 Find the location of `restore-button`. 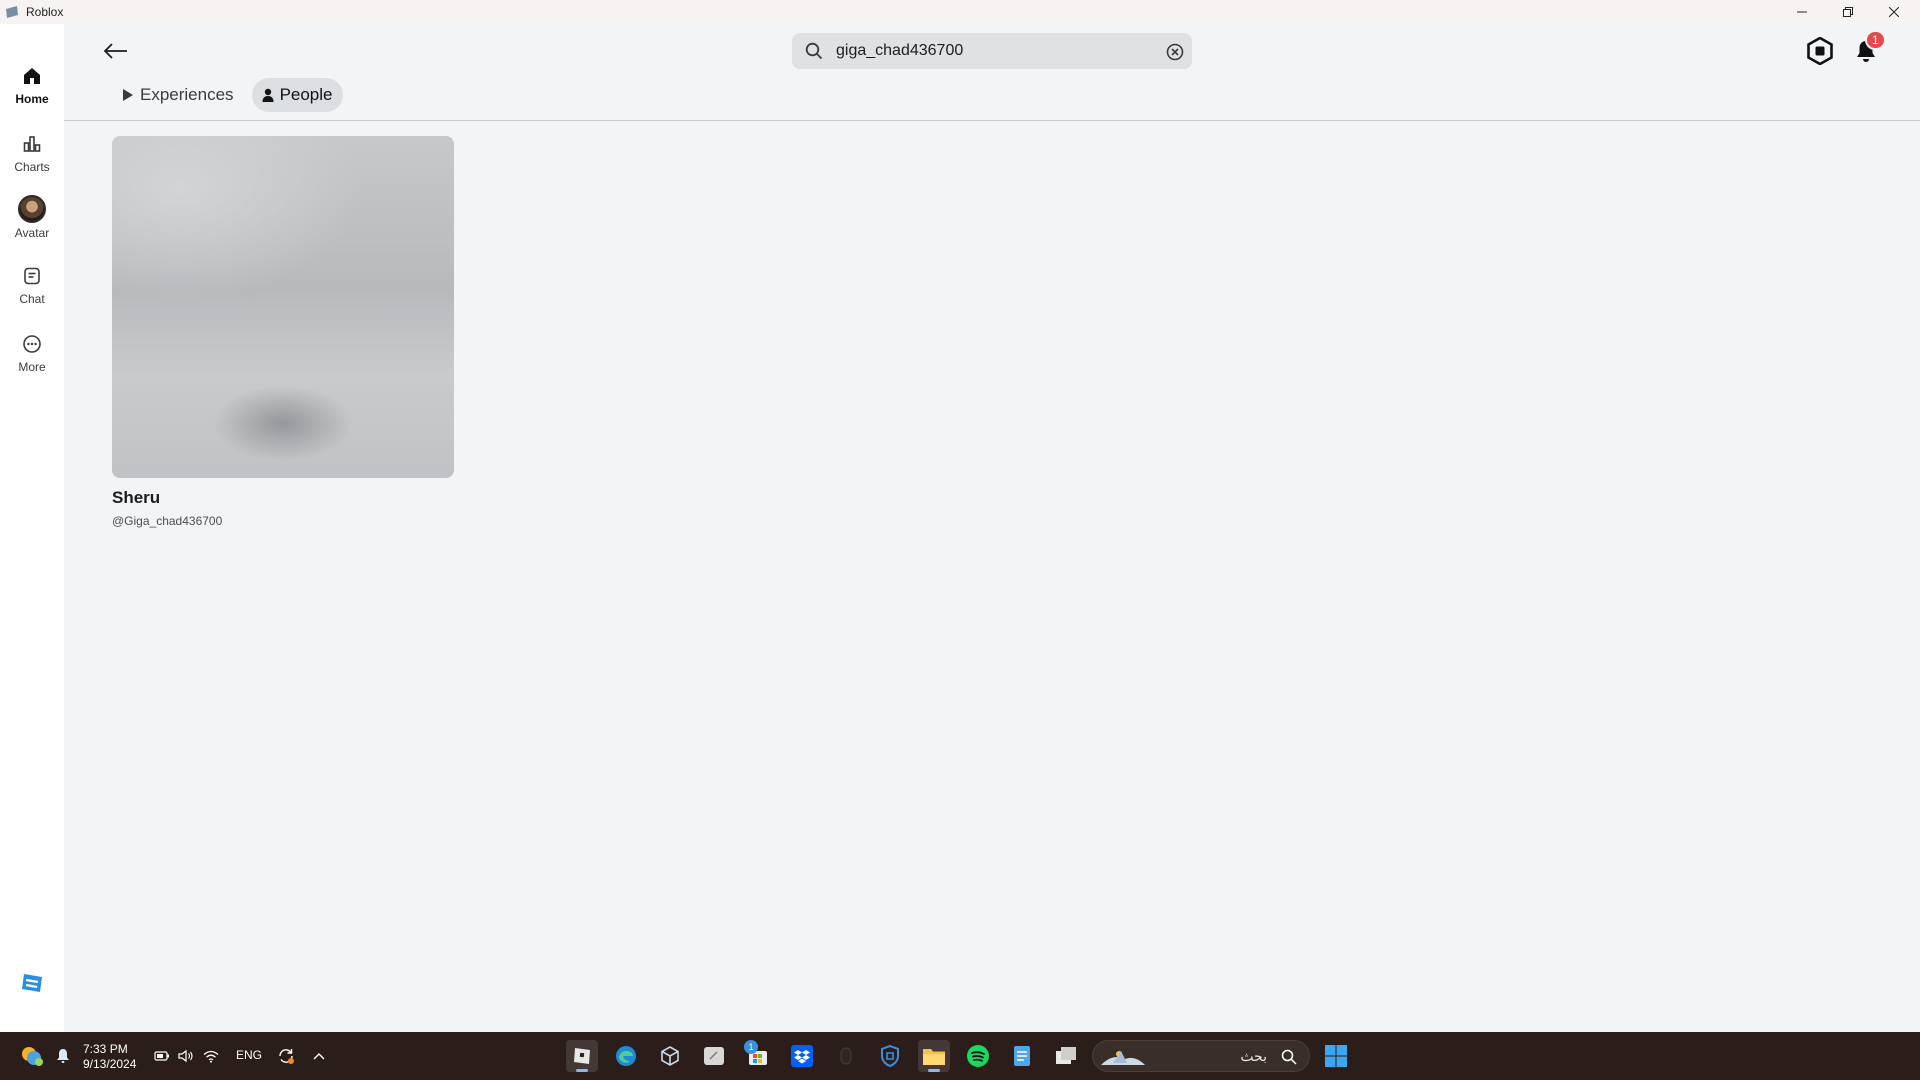

restore-button is located at coordinates (1848, 12).